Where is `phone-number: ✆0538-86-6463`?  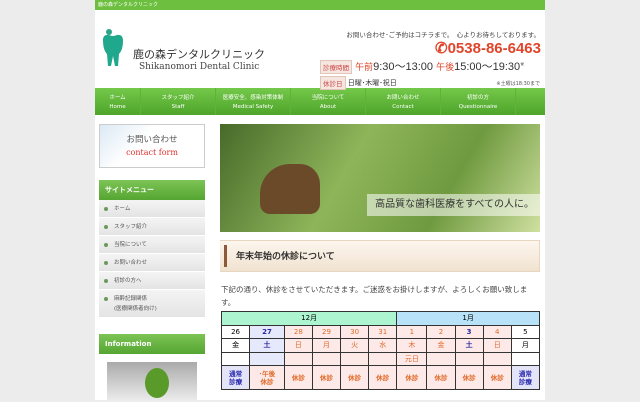 phone-number: ✆0538-86-6463 is located at coordinates (488, 48).